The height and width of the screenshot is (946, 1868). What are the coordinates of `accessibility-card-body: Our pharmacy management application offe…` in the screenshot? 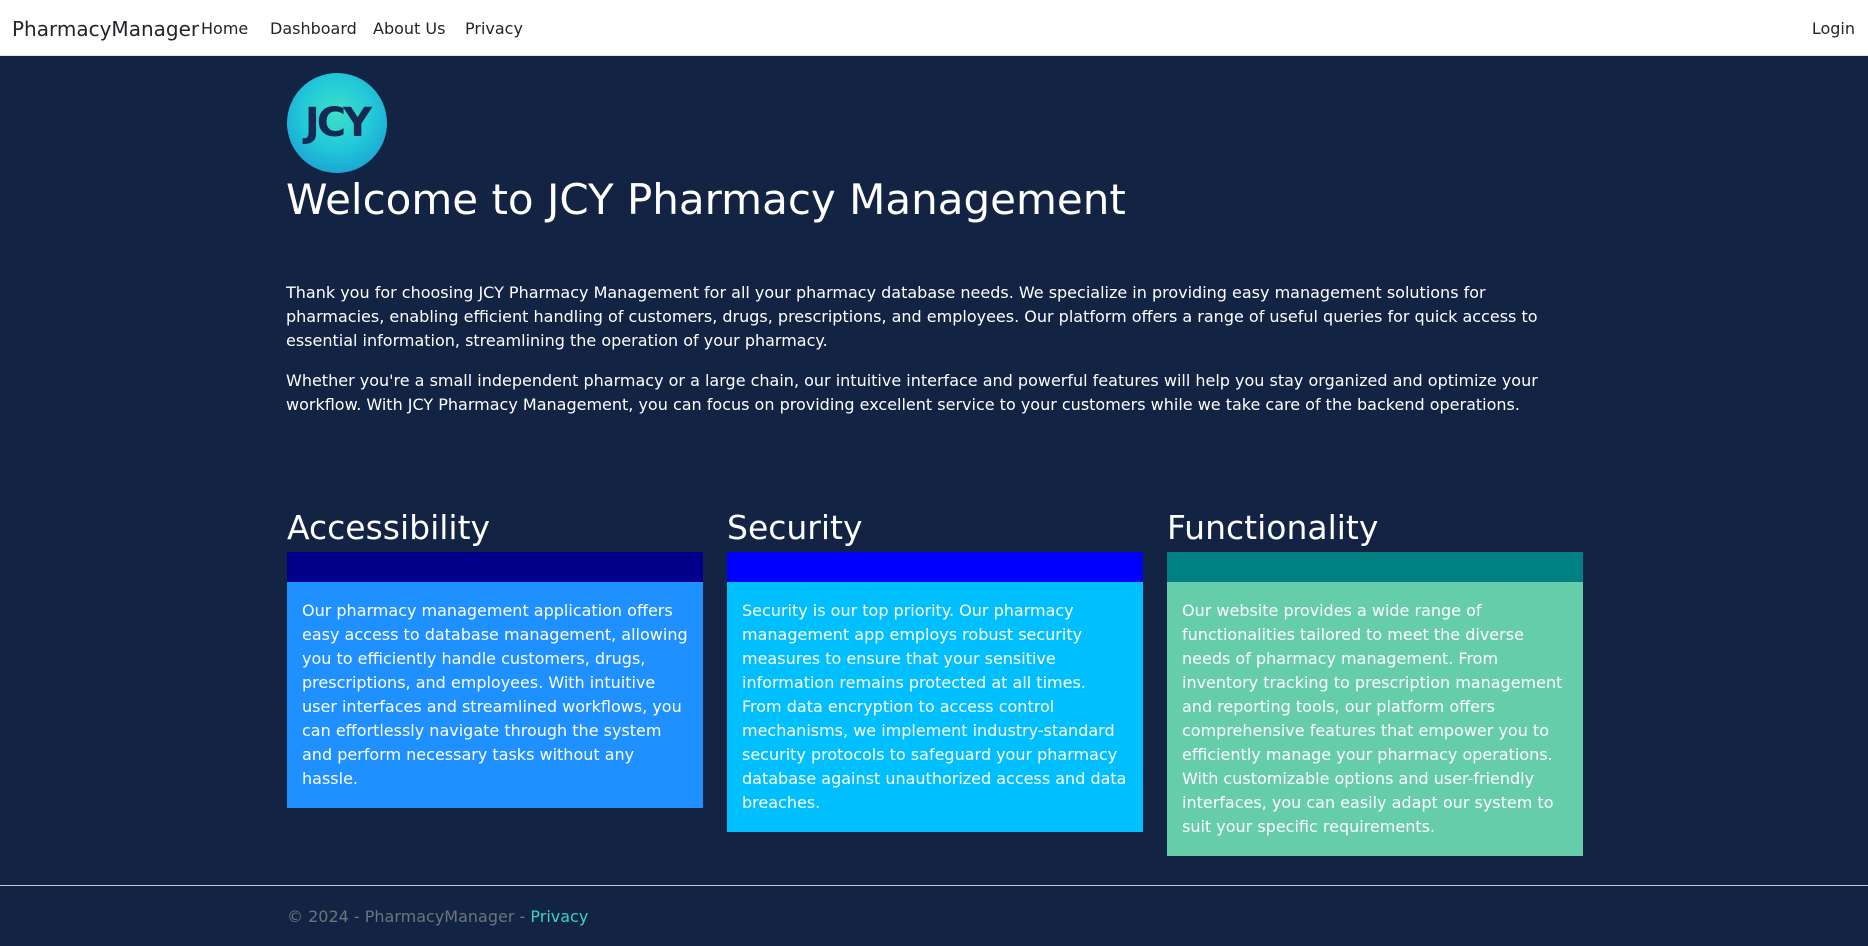 It's located at (495, 695).